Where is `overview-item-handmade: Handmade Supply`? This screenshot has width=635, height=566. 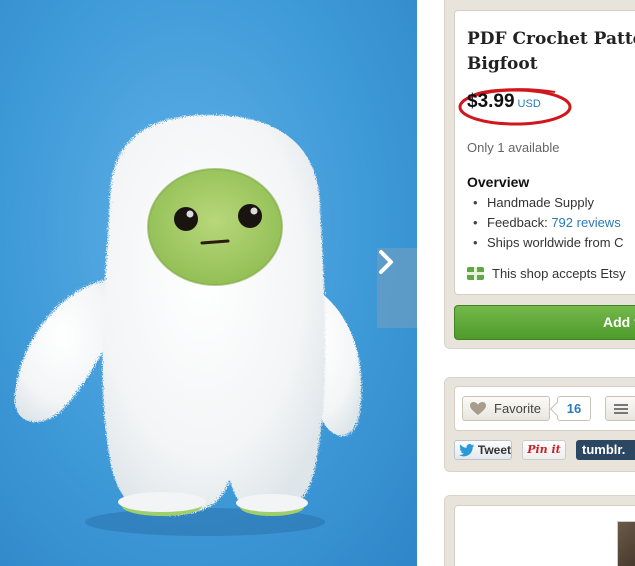 overview-item-handmade: Handmade Supply is located at coordinates (548, 203).